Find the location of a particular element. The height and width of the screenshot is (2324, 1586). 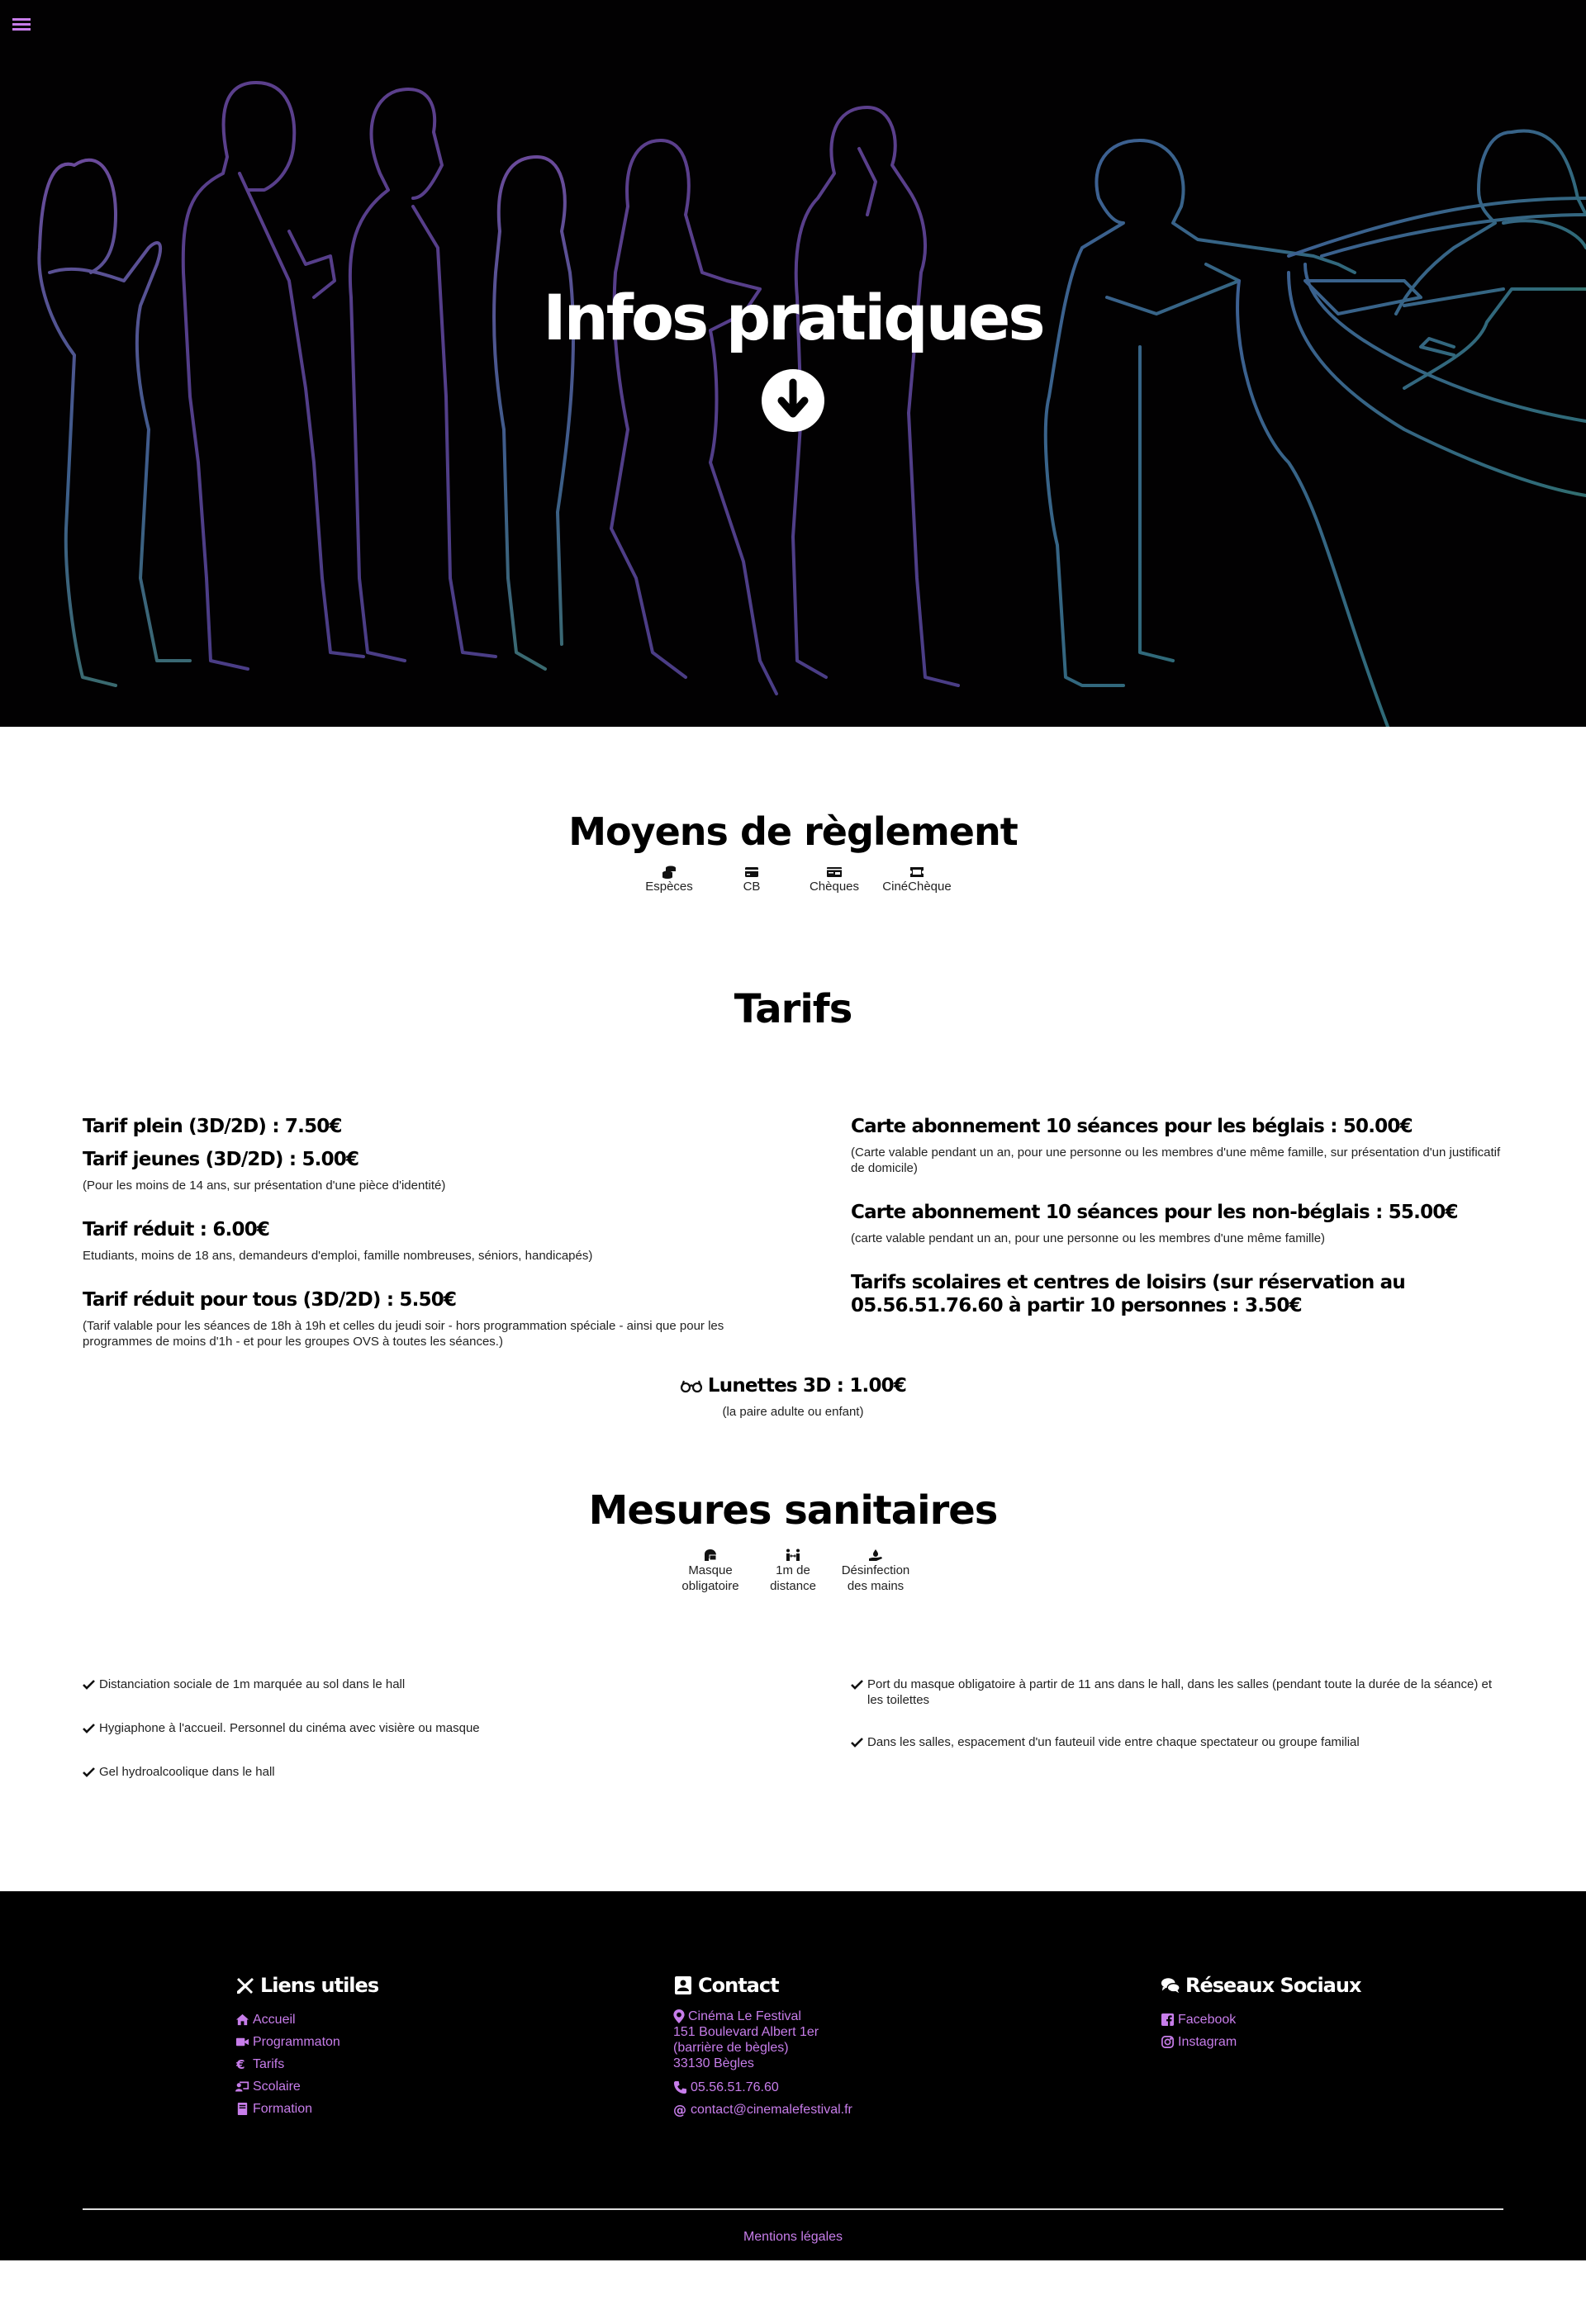

legal-notice-link: Mentions légales is located at coordinates (793, 2237).